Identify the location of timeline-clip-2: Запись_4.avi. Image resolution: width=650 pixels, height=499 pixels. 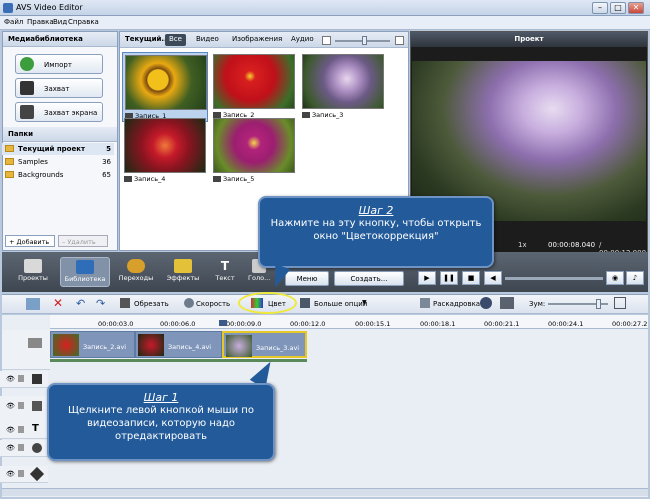
(178, 344).